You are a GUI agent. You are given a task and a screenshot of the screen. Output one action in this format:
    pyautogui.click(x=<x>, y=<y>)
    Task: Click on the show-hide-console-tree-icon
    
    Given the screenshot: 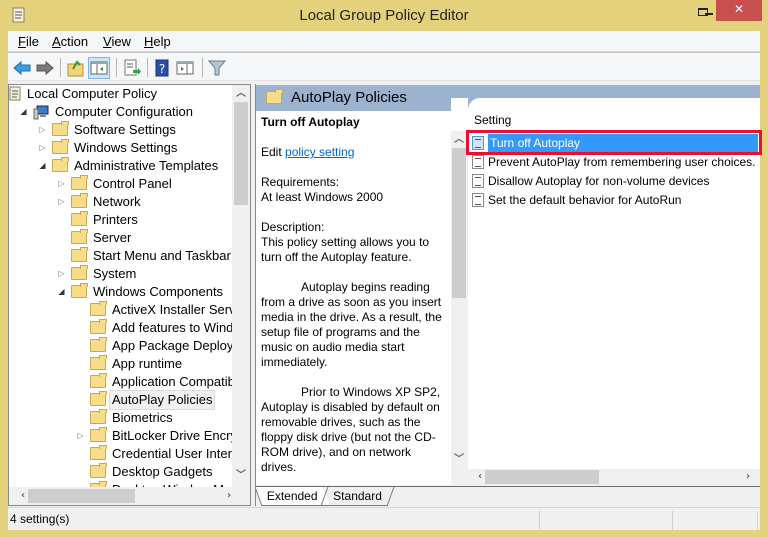 What is the action you would take?
    pyautogui.click(x=99, y=68)
    